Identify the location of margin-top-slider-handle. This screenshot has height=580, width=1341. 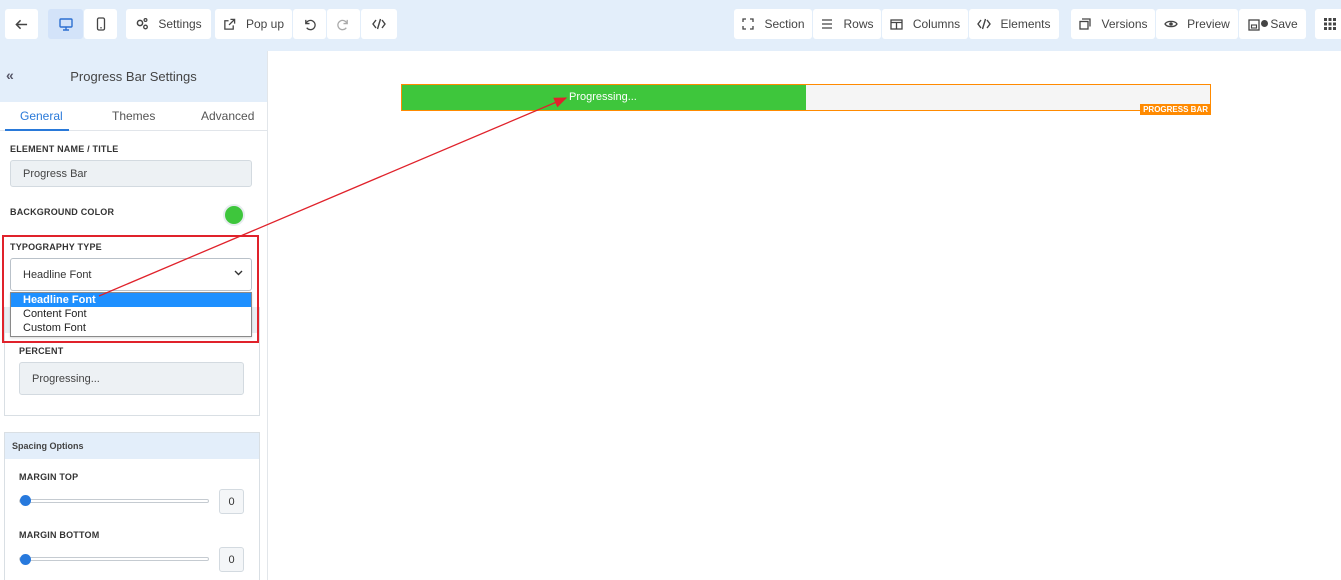
(25, 500).